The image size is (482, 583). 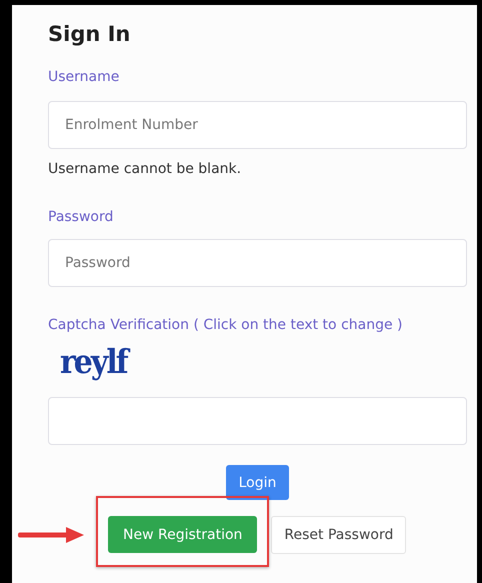 What do you see at coordinates (93, 363) in the screenshot?
I see `captcha-image: reylf` at bounding box center [93, 363].